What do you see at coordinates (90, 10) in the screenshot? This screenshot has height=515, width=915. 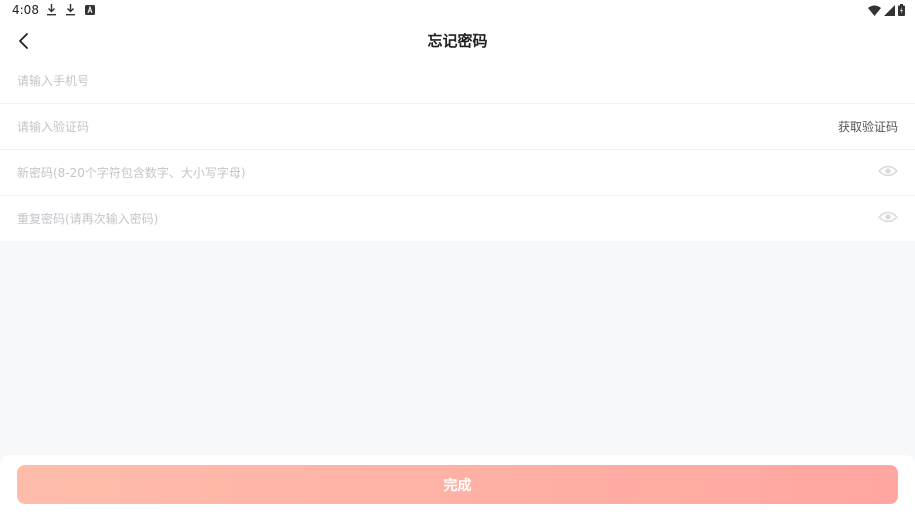 I see `app-notification-icon` at bounding box center [90, 10].